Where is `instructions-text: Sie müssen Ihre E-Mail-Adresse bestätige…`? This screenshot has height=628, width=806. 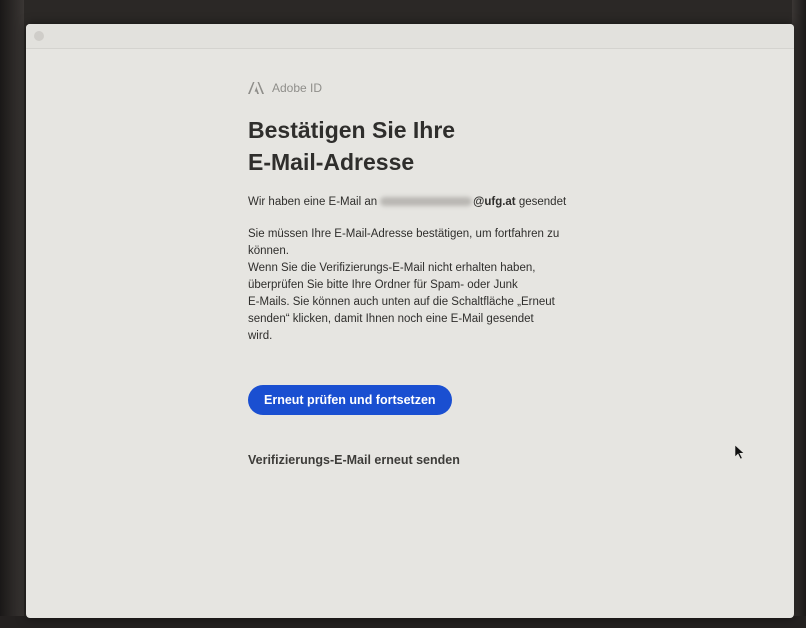
instructions-text: Sie müssen Ihre E-Mail-Adresse bestätige… is located at coordinates (423, 285).